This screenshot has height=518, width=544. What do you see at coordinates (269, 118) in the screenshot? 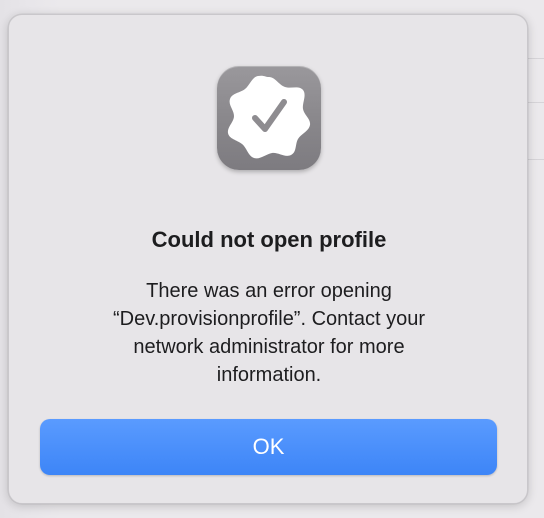
I see `verified-badge-checkmark-icon` at bounding box center [269, 118].